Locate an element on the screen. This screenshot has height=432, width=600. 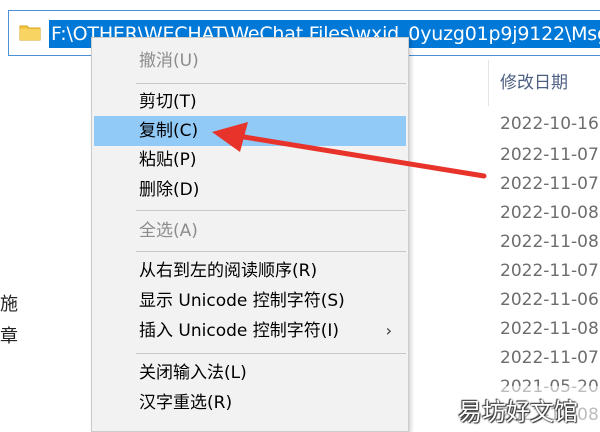
menu-item-select-all: 全选(A) is located at coordinates (250, 231).